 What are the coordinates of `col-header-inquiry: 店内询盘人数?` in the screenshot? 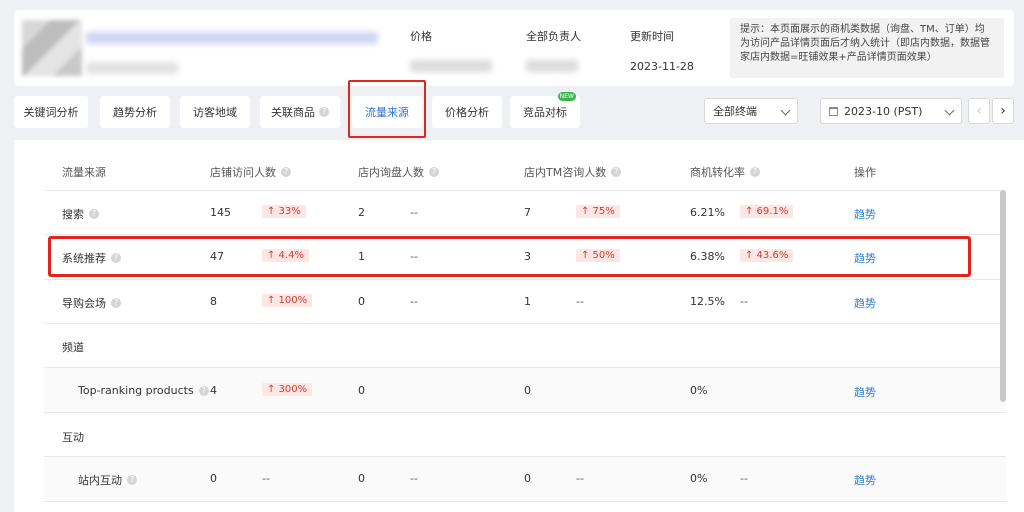 It's located at (398, 172).